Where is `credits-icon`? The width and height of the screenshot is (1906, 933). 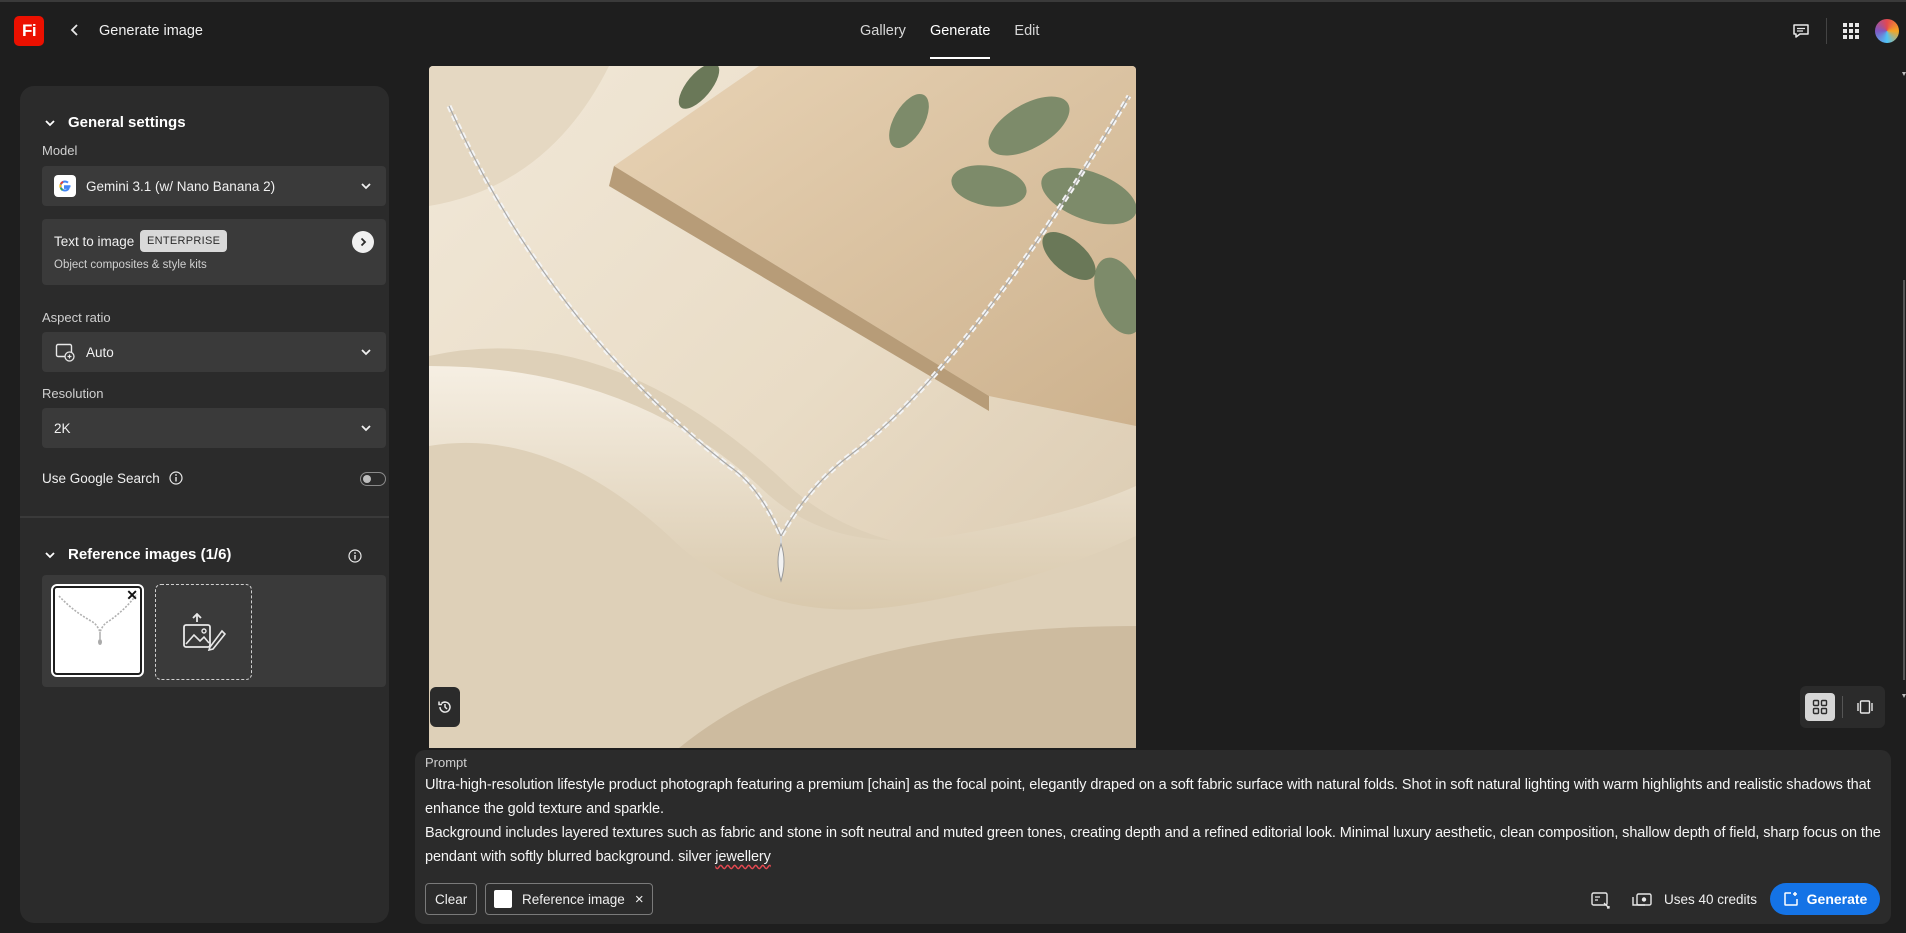
credits-icon is located at coordinates (1642, 900).